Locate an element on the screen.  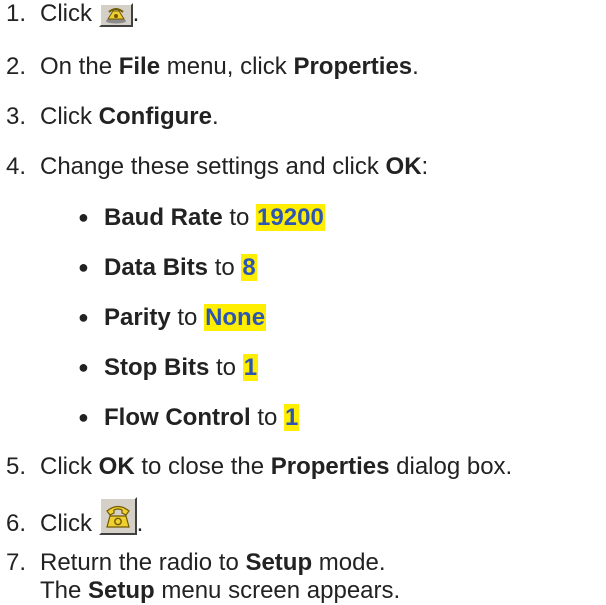
step-6: 6. Click . is located at coordinates (74, 517).